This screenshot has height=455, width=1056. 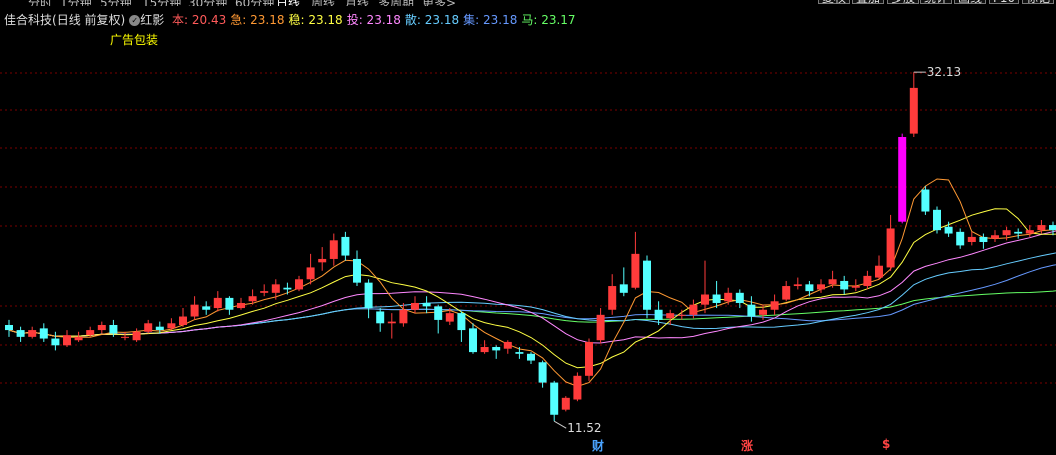 I want to click on event-marker-1: 涨, so click(x=747, y=445).